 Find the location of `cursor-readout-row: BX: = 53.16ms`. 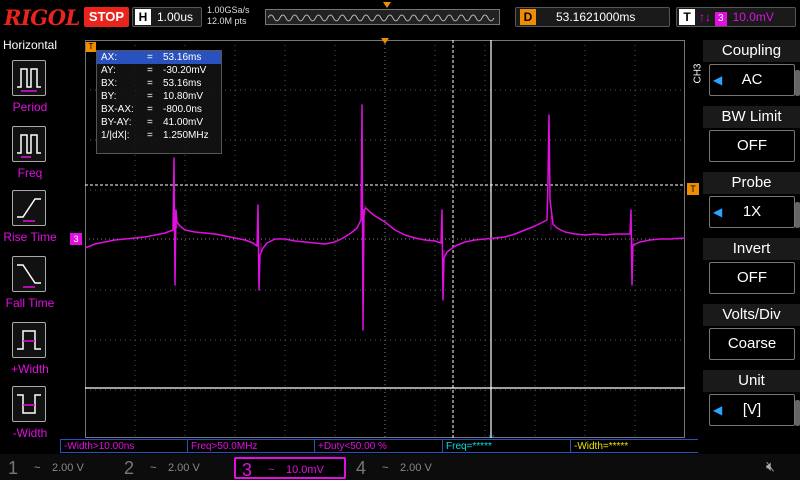

cursor-readout-row: BX: = 53.16ms is located at coordinates (159, 83).